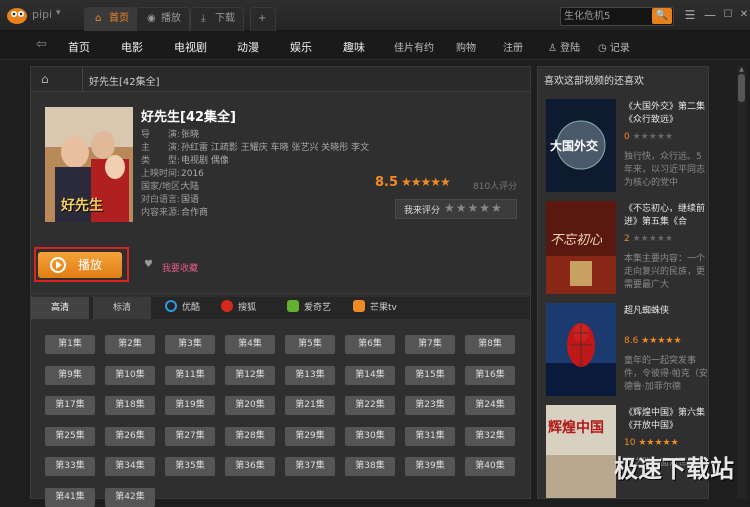 The width and height of the screenshot is (750, 507). Describe the element at coordinates (180, 267) in the screenshot. I see `favorite-link: 我要收藏` at that location.